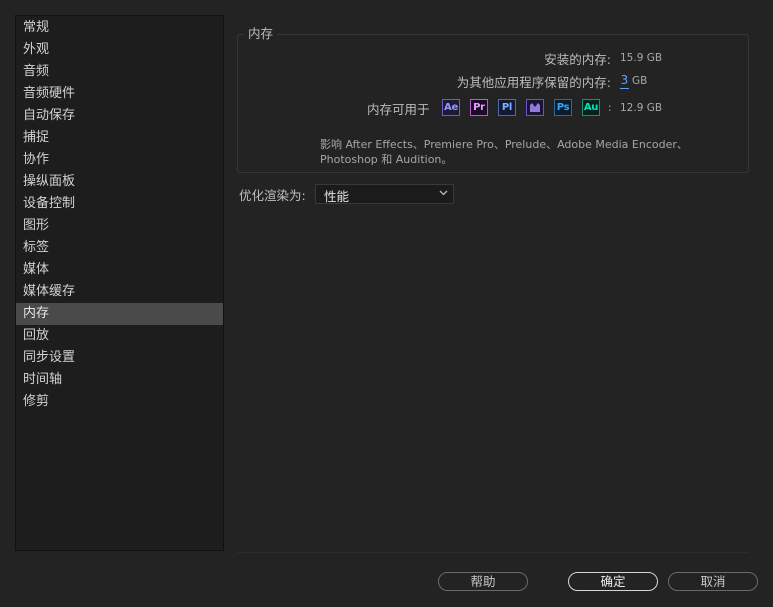 The image size is (773, 607). What do you see at coordinates (479, 107) in the screenshot?
I see `premiere-pro-icon: Pr` at bounding box center [479, 107].